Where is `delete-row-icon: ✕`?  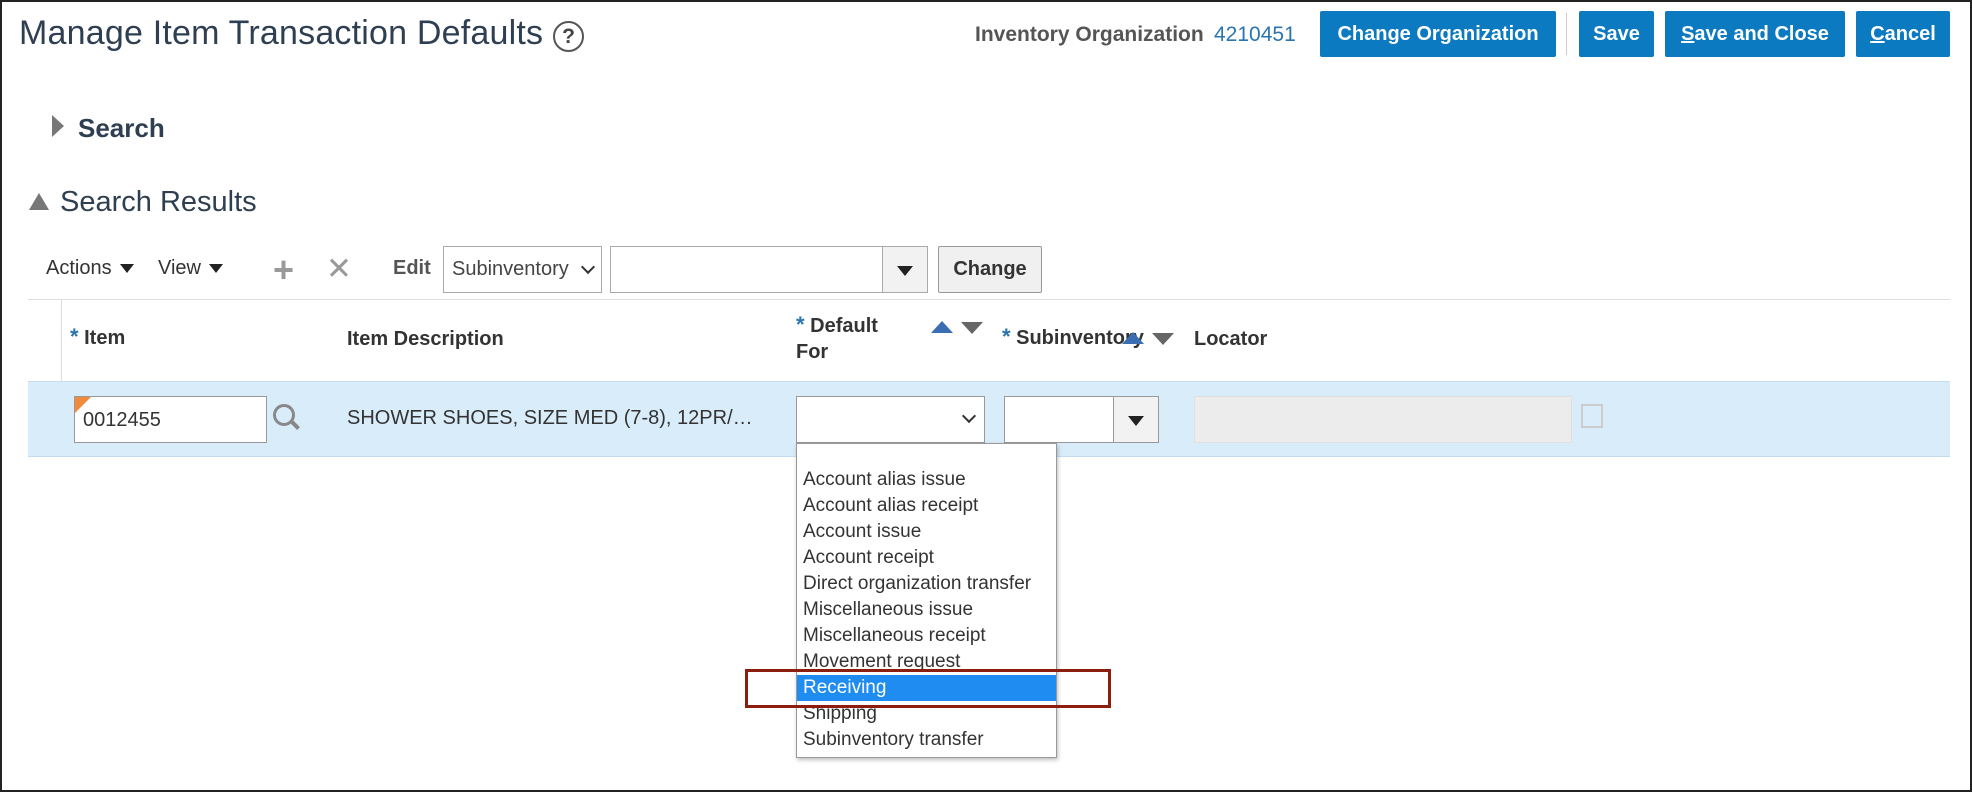
delete-row-icon: ✕ is located at coordinates (339, 268).